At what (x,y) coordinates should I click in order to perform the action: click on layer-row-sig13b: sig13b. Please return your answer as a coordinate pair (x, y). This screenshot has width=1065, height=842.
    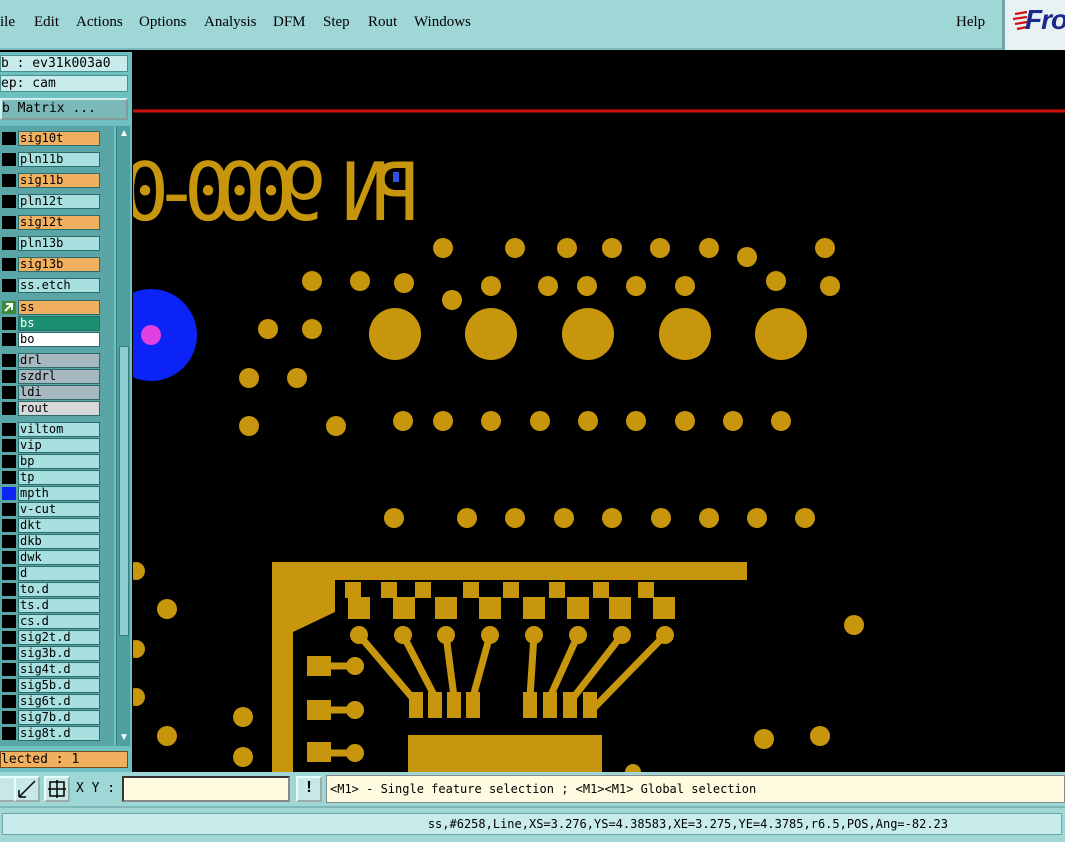
    Looking at the image, I should click on (51, 264).